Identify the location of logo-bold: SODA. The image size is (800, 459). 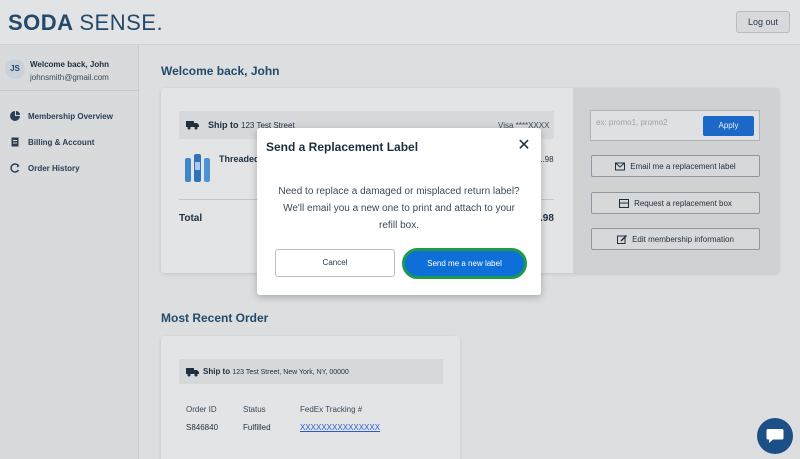
(40, 22).